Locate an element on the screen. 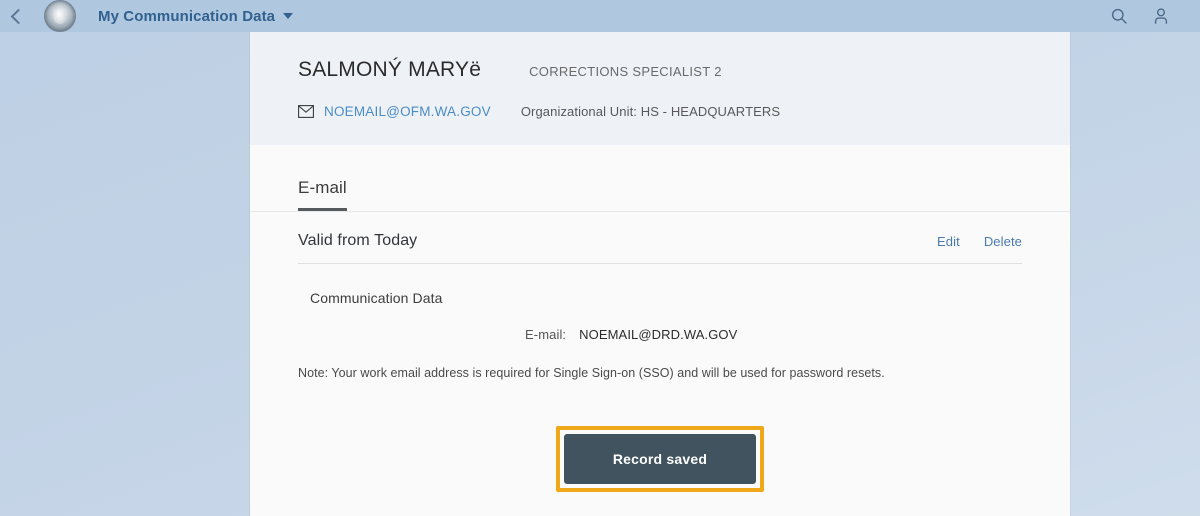 The height and width of the screenshot is (516, 1200). delete-link: Delete is located at coordinates (1003, 241).